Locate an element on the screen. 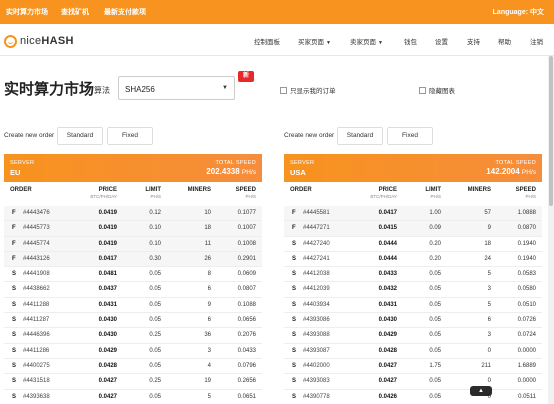 This screenshot has height=404, width=554. page-scrollbar is located at coordinates (551, 230).